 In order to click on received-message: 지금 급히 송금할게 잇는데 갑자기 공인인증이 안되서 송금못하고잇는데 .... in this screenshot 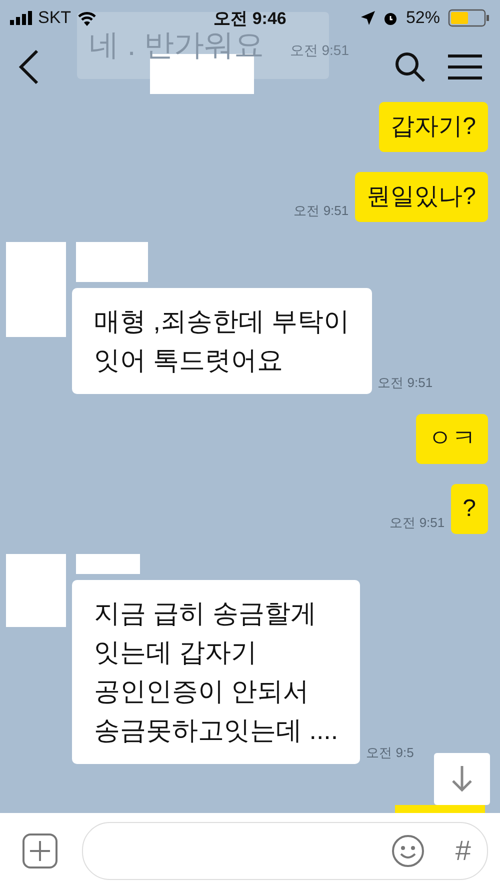, I will do `click(216, 672)`.